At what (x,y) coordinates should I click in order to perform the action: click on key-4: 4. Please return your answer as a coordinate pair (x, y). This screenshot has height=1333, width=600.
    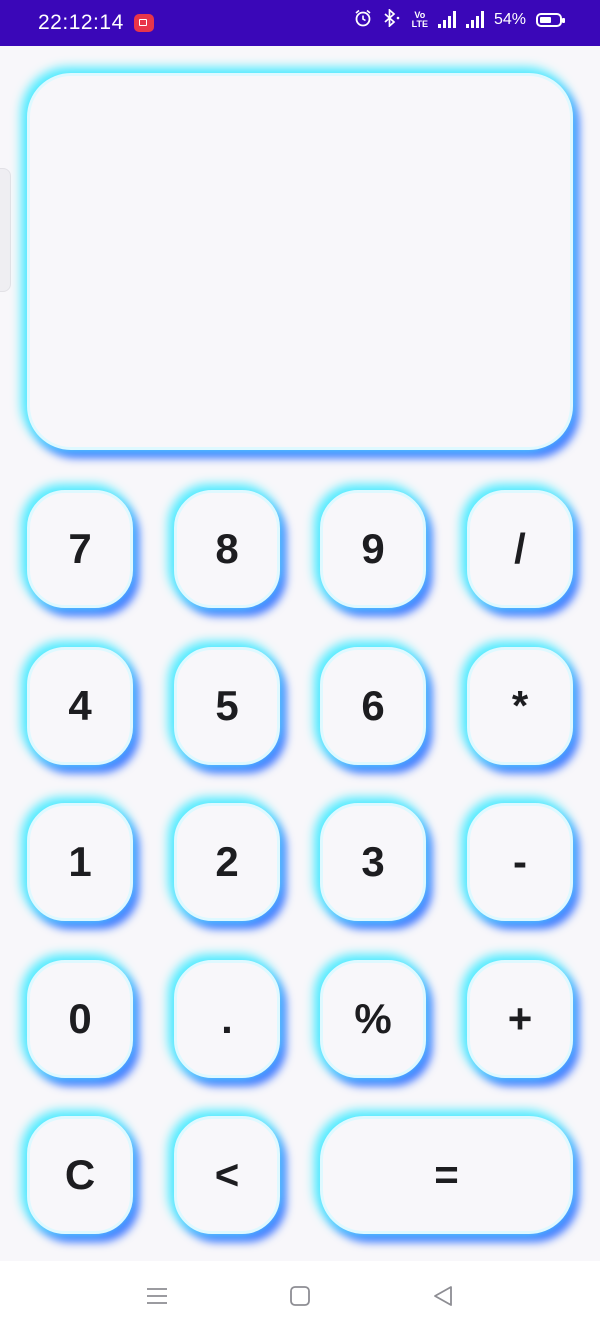
    Looking at the image, I should click on (80, 706).